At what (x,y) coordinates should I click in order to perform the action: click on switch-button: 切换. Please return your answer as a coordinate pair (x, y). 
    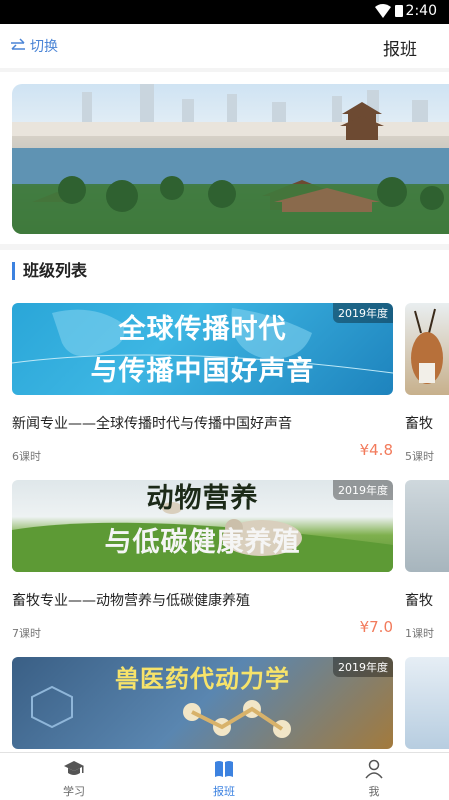
    Looking at the image, I should click on (34, 46).